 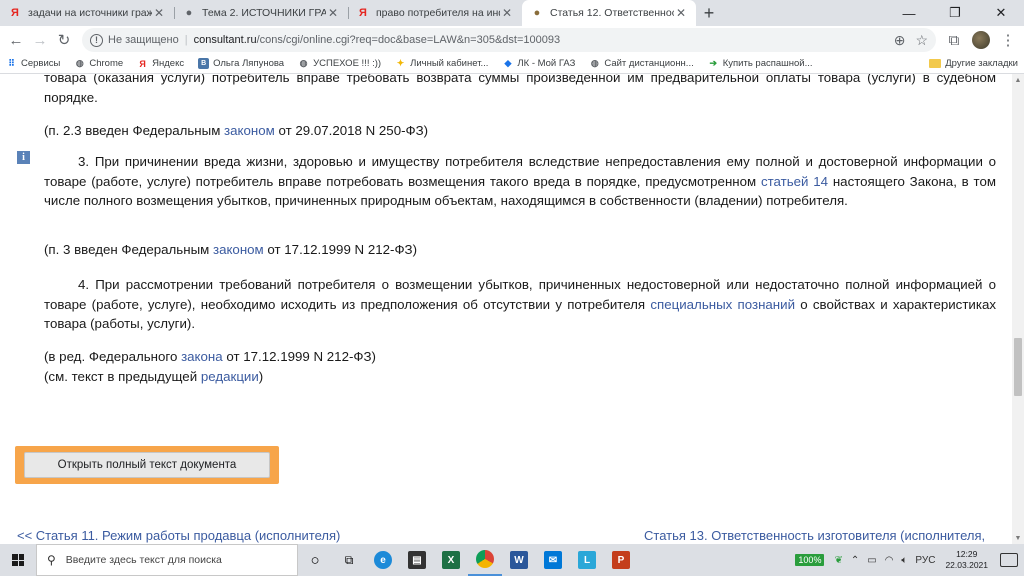 I want to click on minimize-icon: —, so click(x=909, y=13).